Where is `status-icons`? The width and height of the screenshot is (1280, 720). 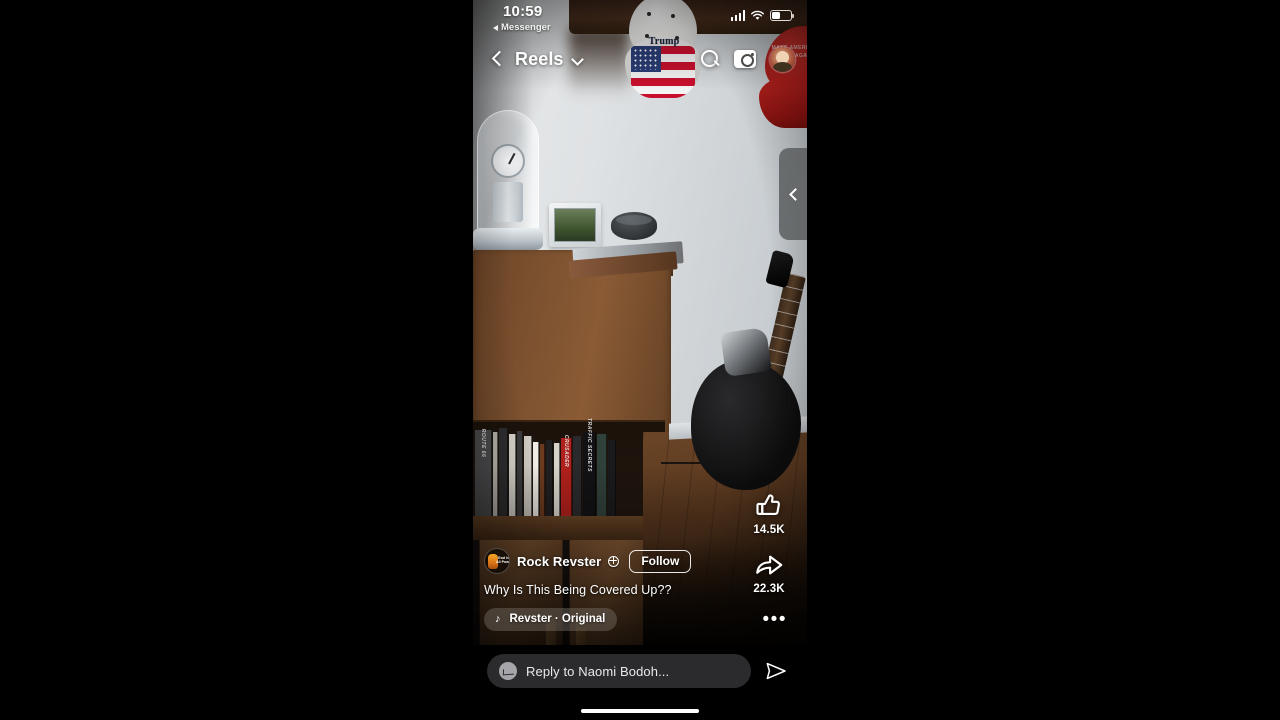 status-icons is located at coordinates (762, 15).